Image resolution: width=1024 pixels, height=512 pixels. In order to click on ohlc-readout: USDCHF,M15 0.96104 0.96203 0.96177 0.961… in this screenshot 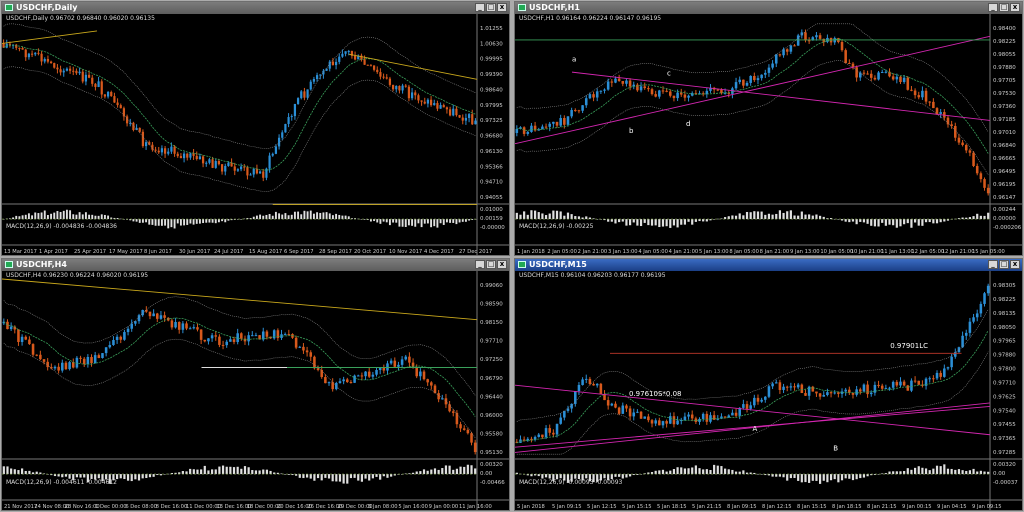, I will do `click(592, 275)`.